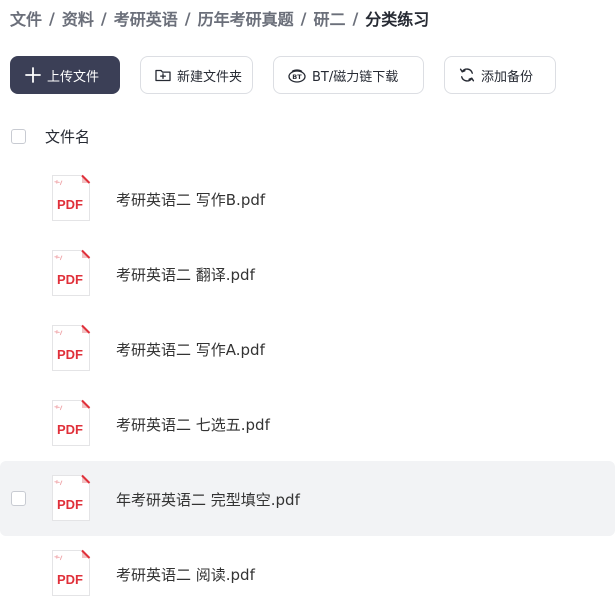 The width and height of the screenshot is (615, 611). What do you see at coordinates (73, 77) in the screenshot?
I see `upload-button-label: 上传文件` at bounding box center [73, 77].